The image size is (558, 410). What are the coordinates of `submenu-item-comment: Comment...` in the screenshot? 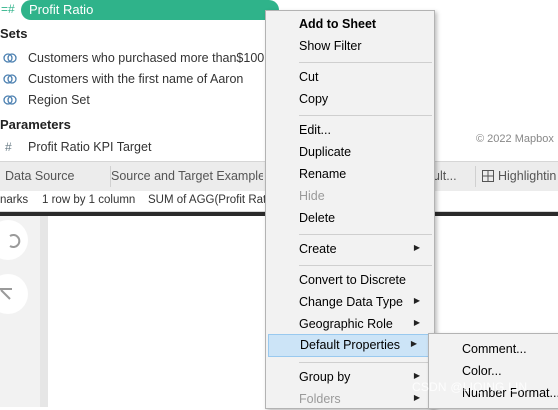 It's located at (493, 349).